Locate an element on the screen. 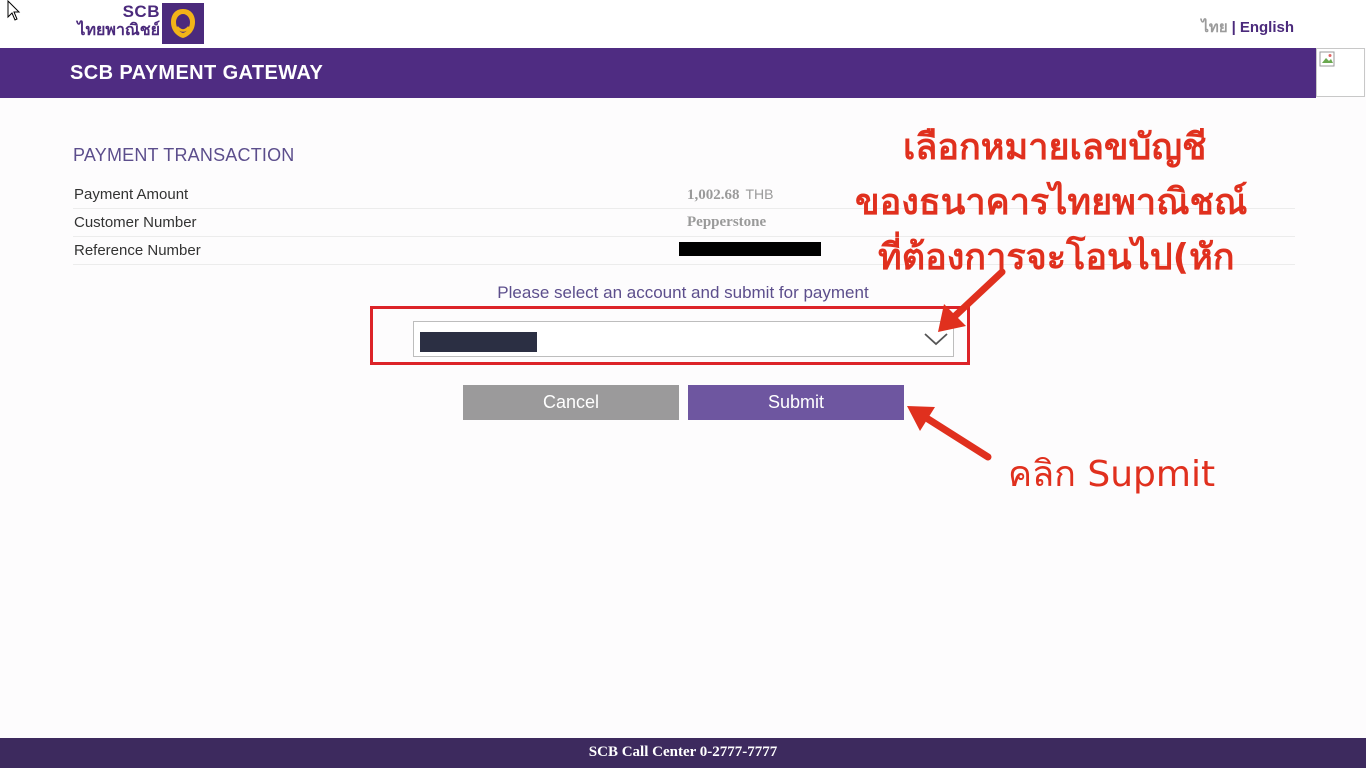 The width and height of the screenshot is (1366, 768). cancel-button: Cancel is located at coordinates (571, 402).